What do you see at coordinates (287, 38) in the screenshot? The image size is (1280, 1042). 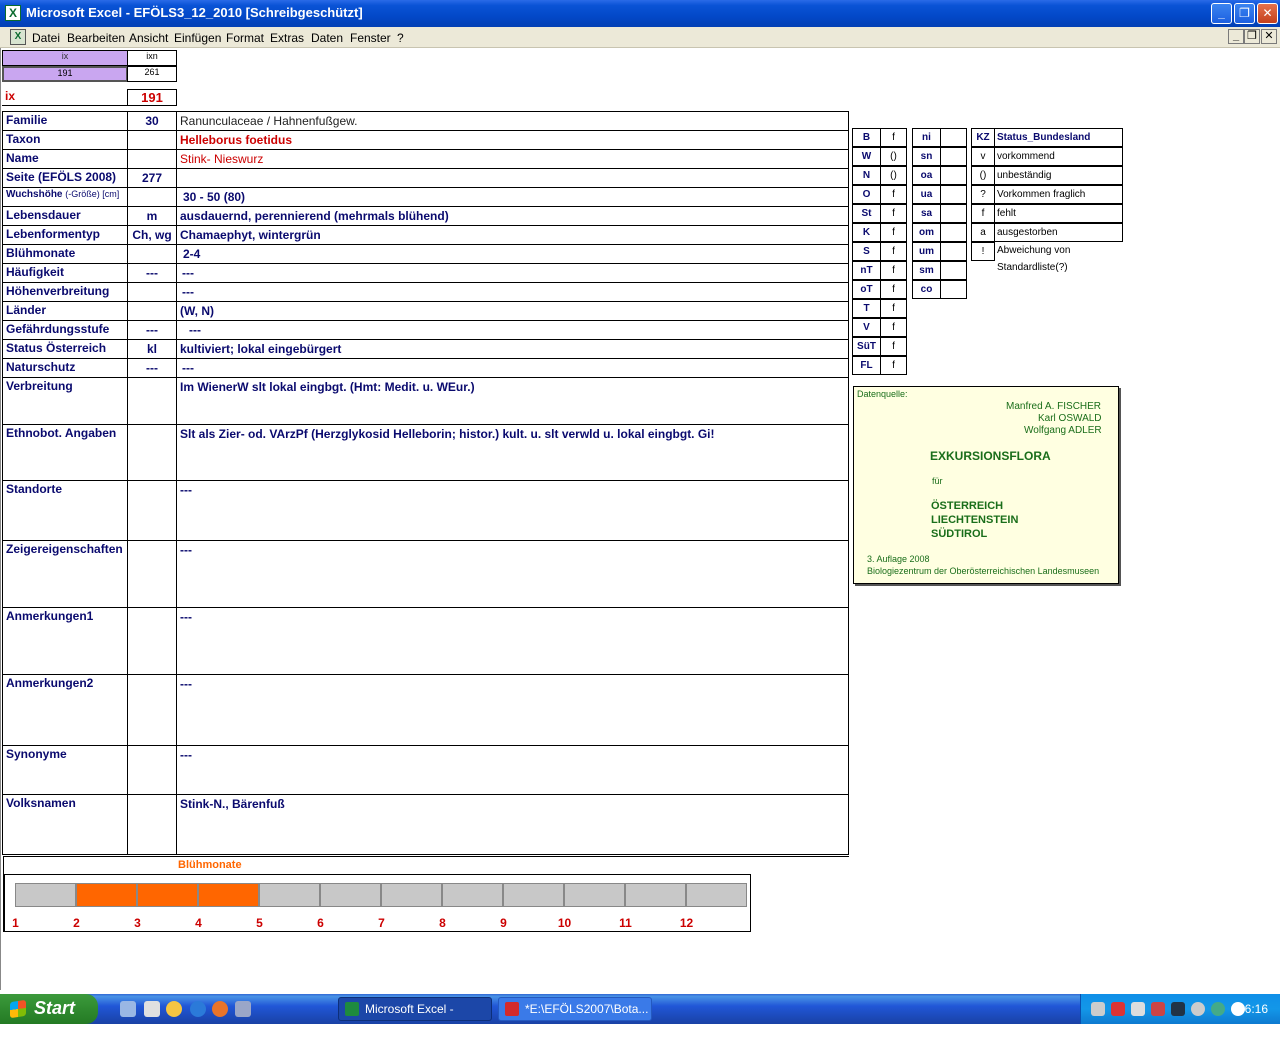 I see `menu-extras: Extras` at bounding box center [287, 38].